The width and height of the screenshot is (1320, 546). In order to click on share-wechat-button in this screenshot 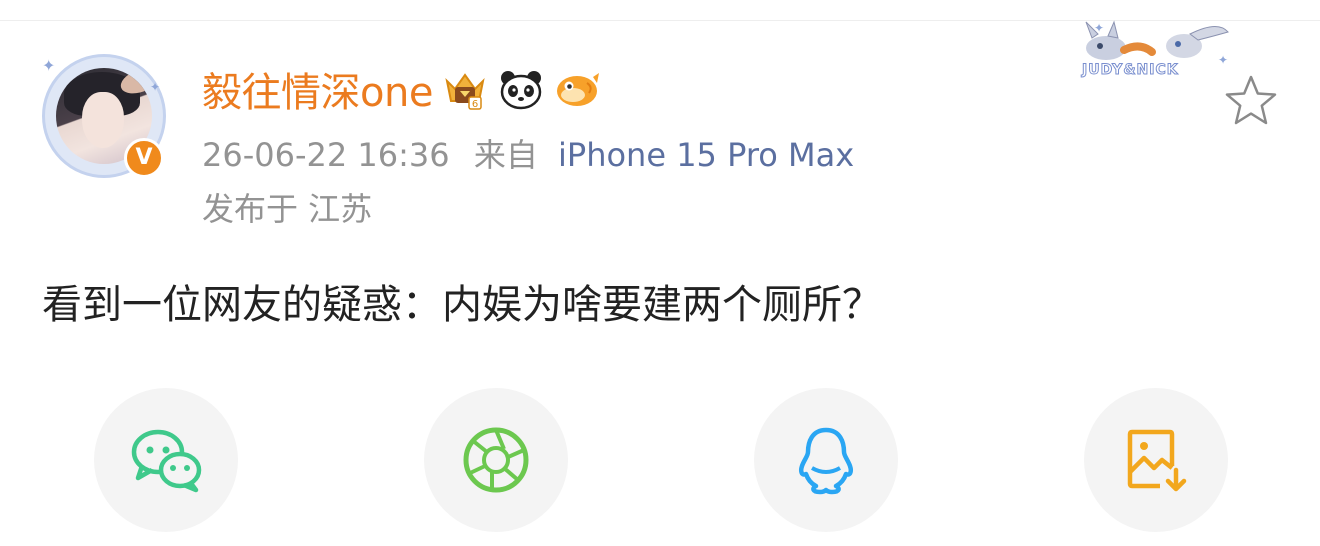, I will do `click(166, 460)`.